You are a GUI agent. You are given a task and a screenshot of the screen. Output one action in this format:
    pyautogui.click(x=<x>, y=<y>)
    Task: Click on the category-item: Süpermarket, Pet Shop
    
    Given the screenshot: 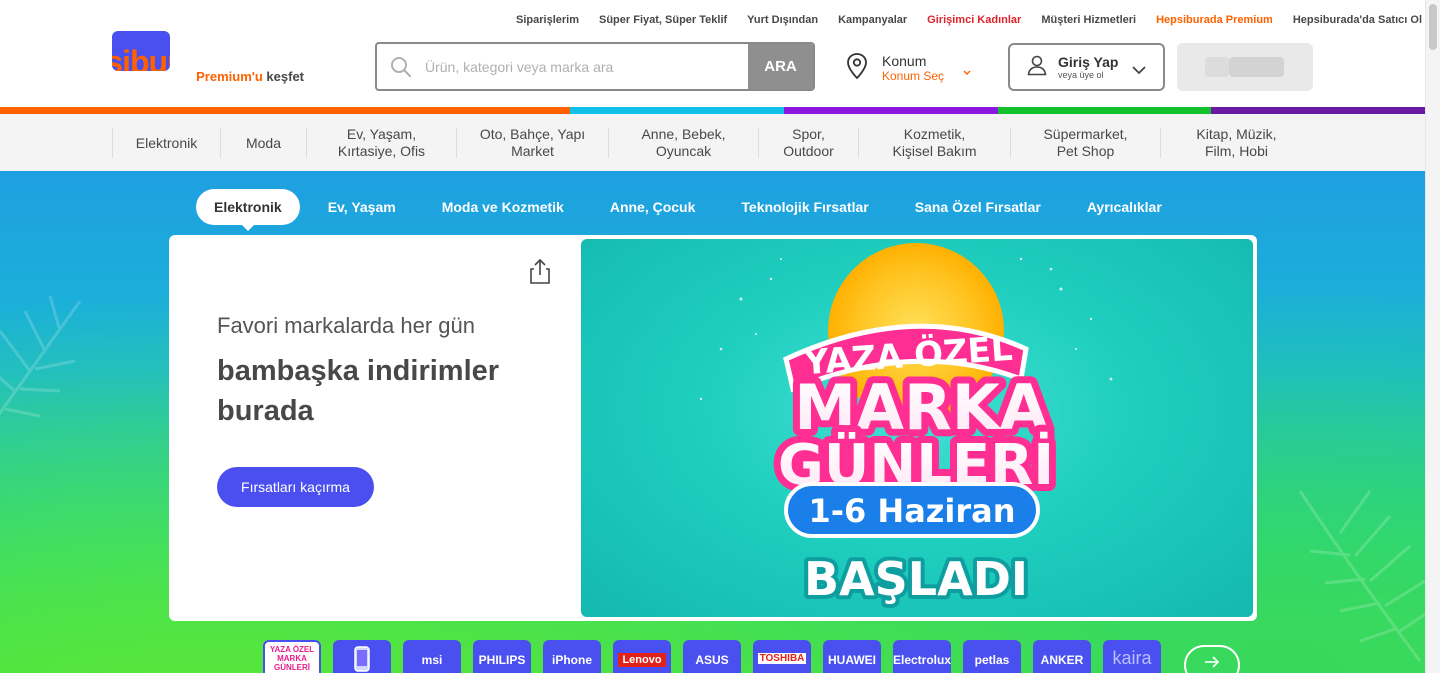 What is the action you would take?
    pyautogui.click(x=1085, y=142)
    